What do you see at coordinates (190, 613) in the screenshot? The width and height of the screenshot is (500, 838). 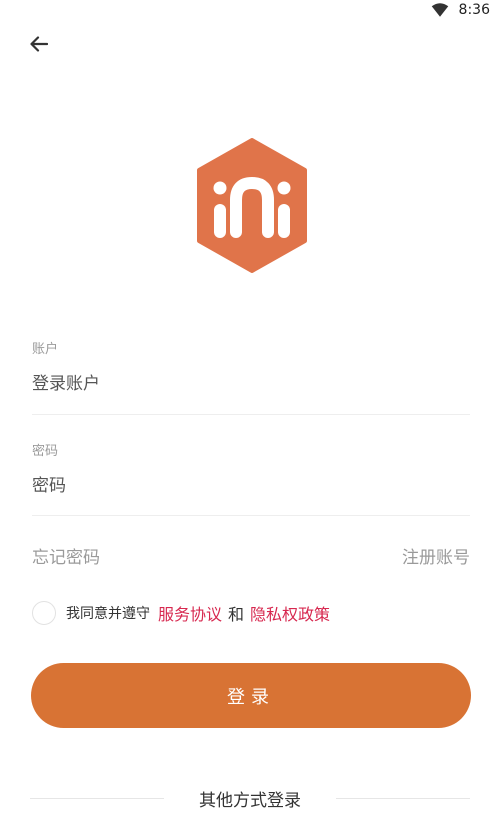 I see `service-agreement-link: 服务协议` at bounding box center [190, 613].